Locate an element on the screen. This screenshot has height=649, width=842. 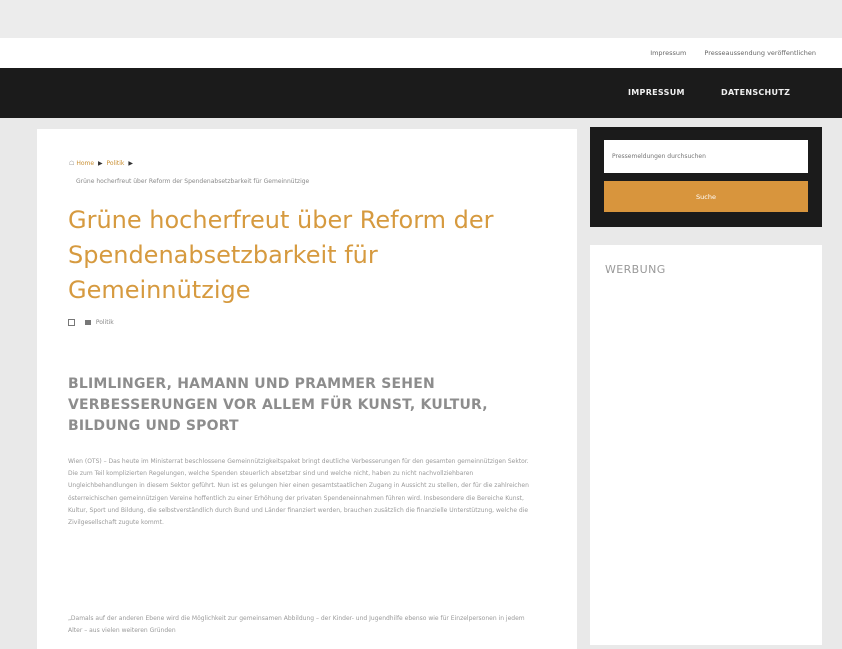
article-meta: Politik is located at coordinates (91, 322).